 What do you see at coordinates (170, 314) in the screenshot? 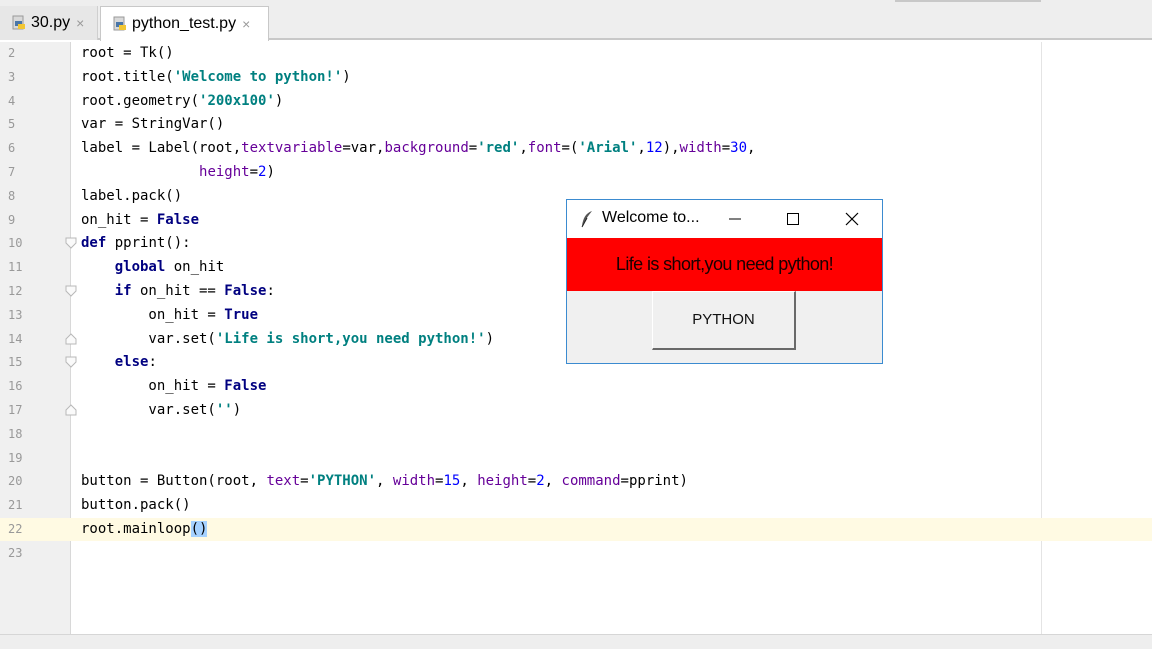
I see `code-text: on_hit = True` at bounding box center [170, 314].